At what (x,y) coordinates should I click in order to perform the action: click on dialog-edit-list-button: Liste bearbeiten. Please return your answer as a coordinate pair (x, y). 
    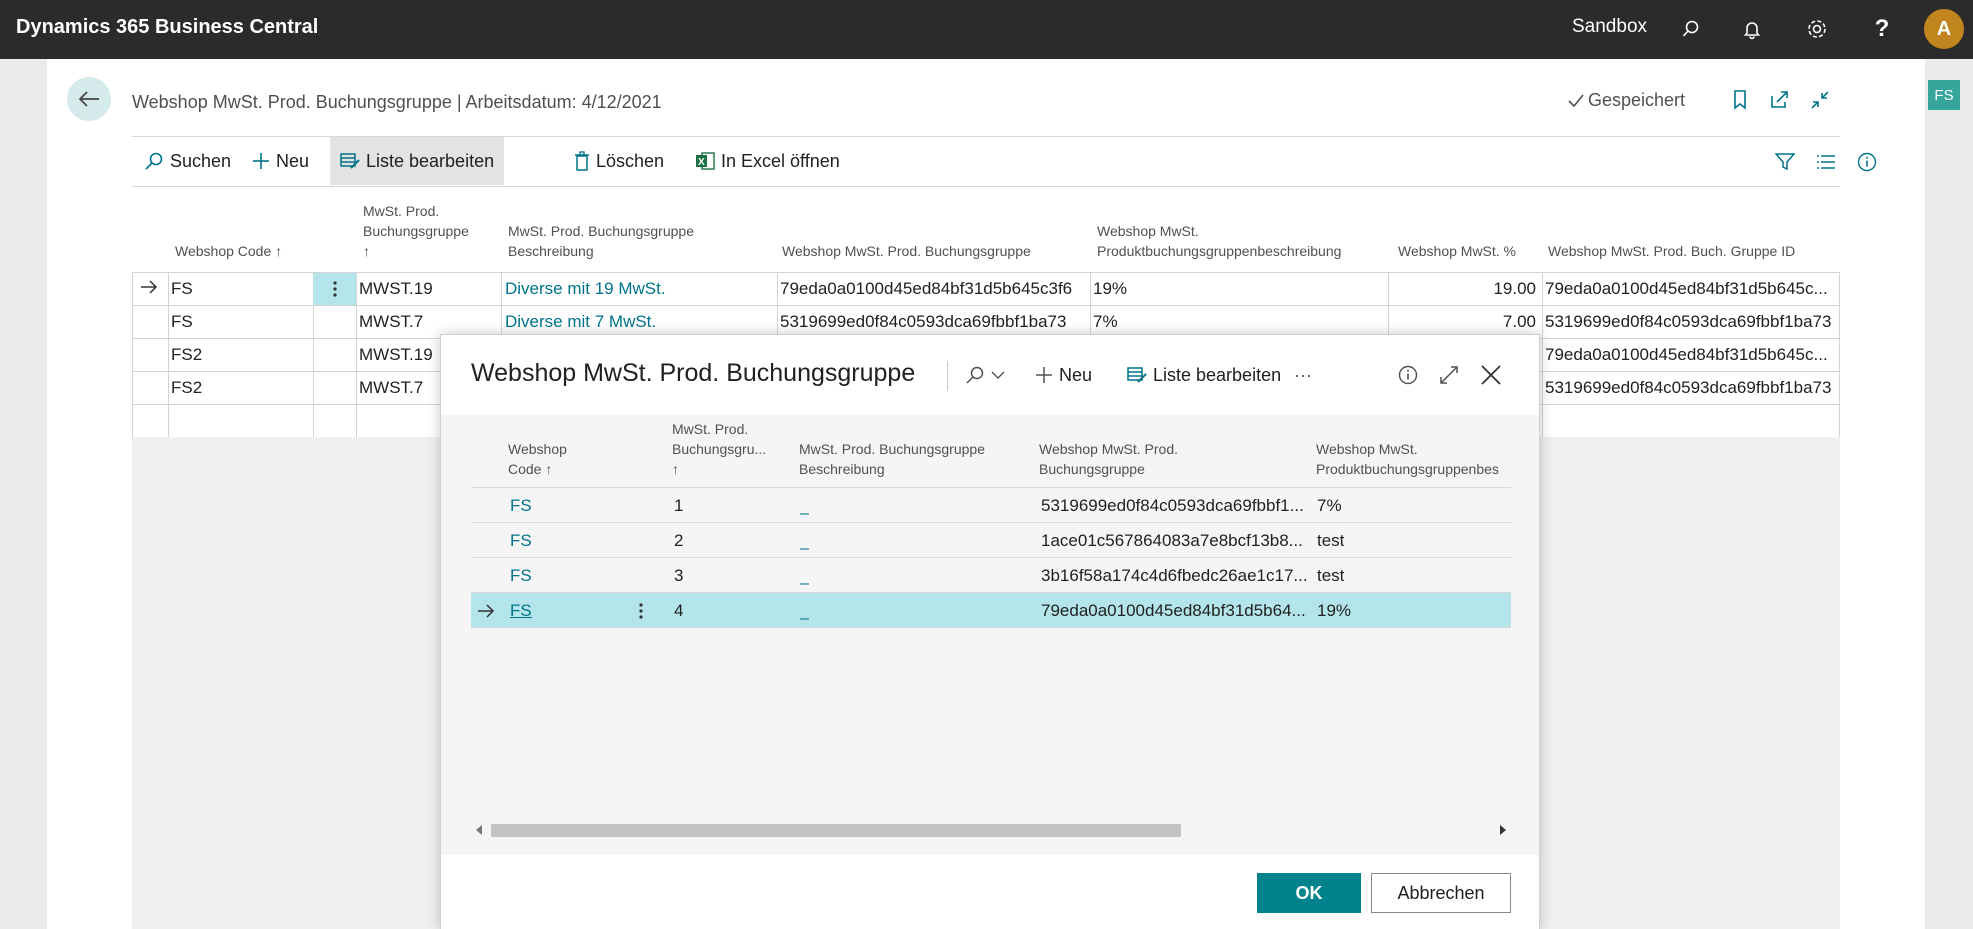
    Looking at the image, I should click on (1204, 375).